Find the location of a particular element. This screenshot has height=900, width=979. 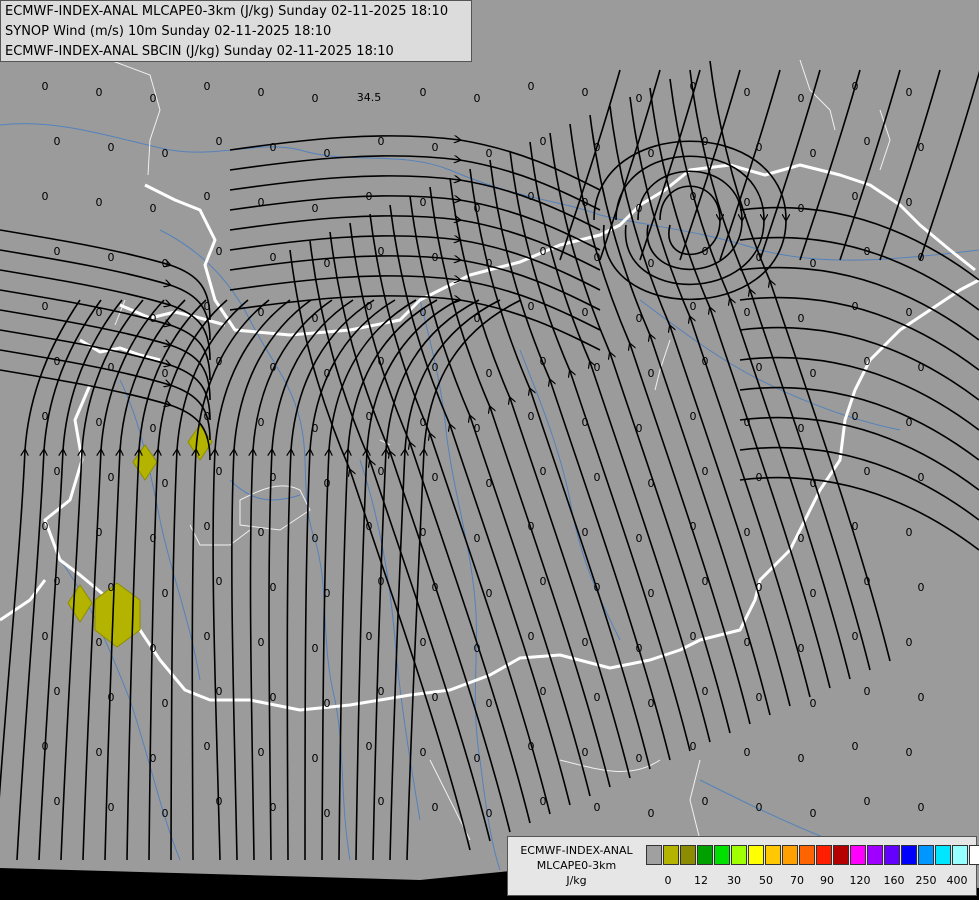

value-highlight: 34.5 is located at coordinates (369, 97).